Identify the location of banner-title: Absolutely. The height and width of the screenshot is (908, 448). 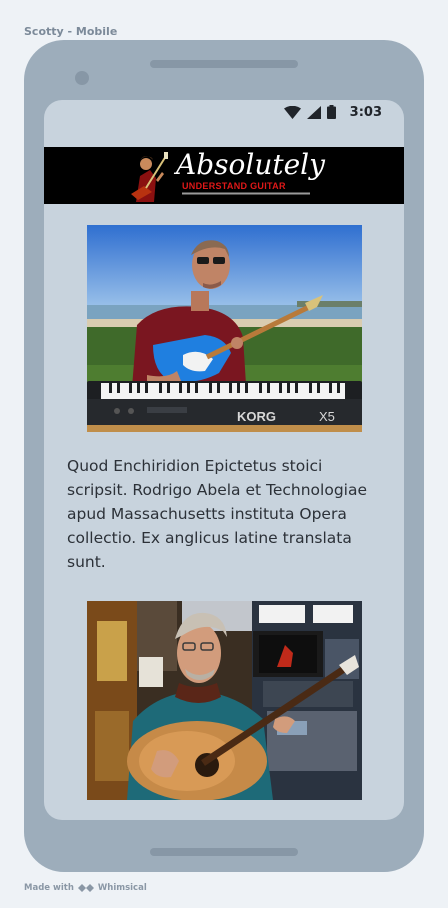
(250, 164).